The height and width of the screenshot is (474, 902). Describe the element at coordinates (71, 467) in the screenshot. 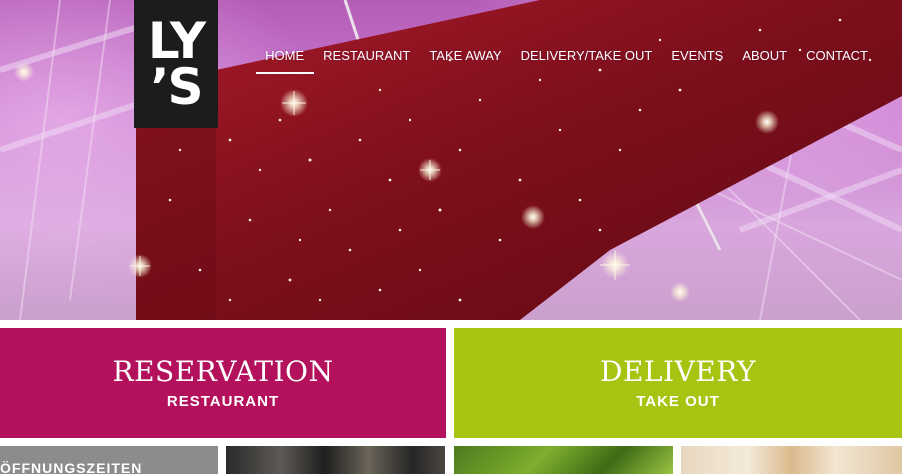

I see `opening-hours-label: ÖFFNUNGSZEITEN` at that location.